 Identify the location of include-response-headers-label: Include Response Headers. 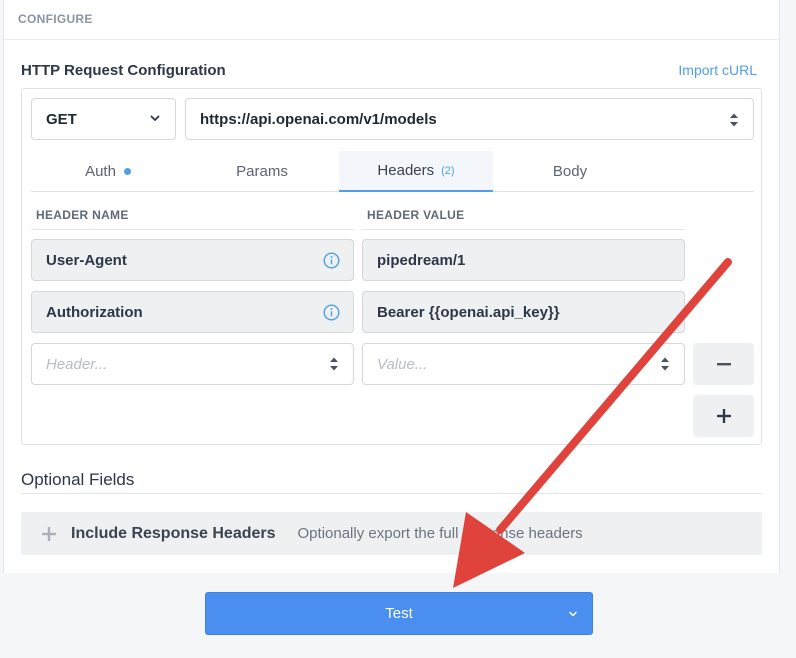
(173, 533).